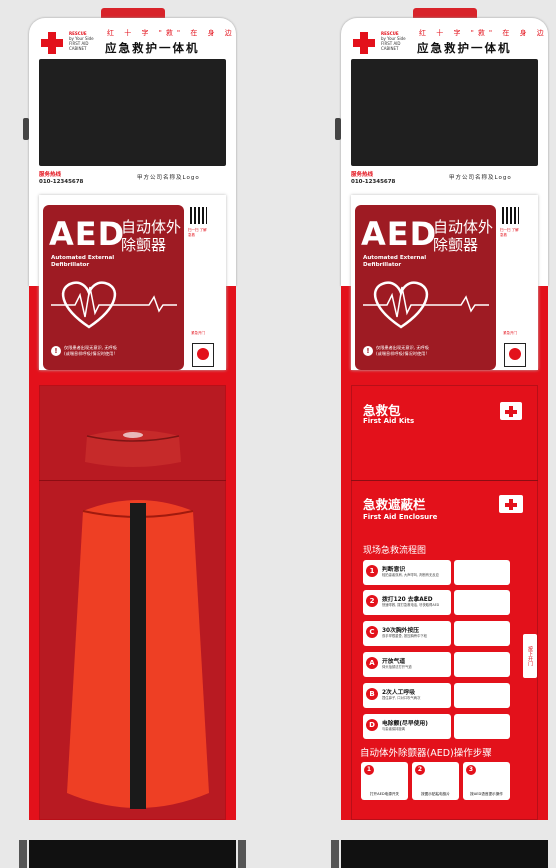 The image size is (556, 868). I want to click on op-number: 2, so click(420, 770).